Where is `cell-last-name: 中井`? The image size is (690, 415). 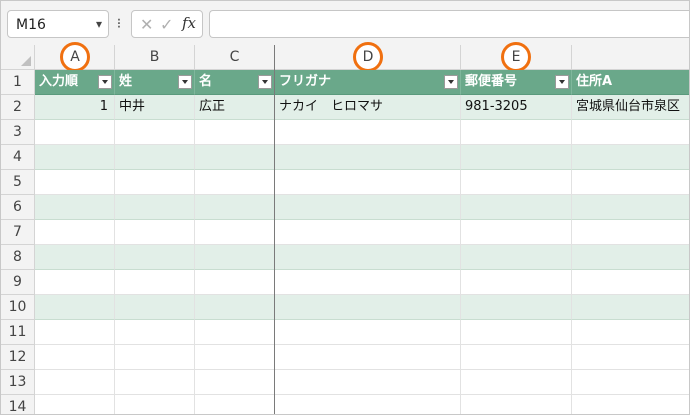
cell-last-name: 中井 is located at coordinates (155, 107).